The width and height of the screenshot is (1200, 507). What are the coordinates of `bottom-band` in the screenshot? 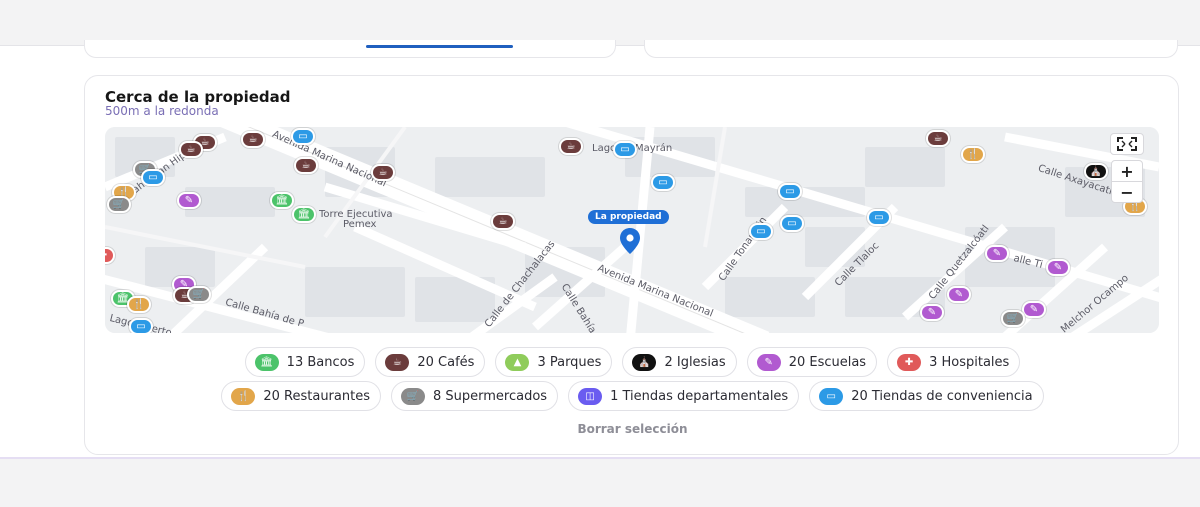 It's located at (600, 482).